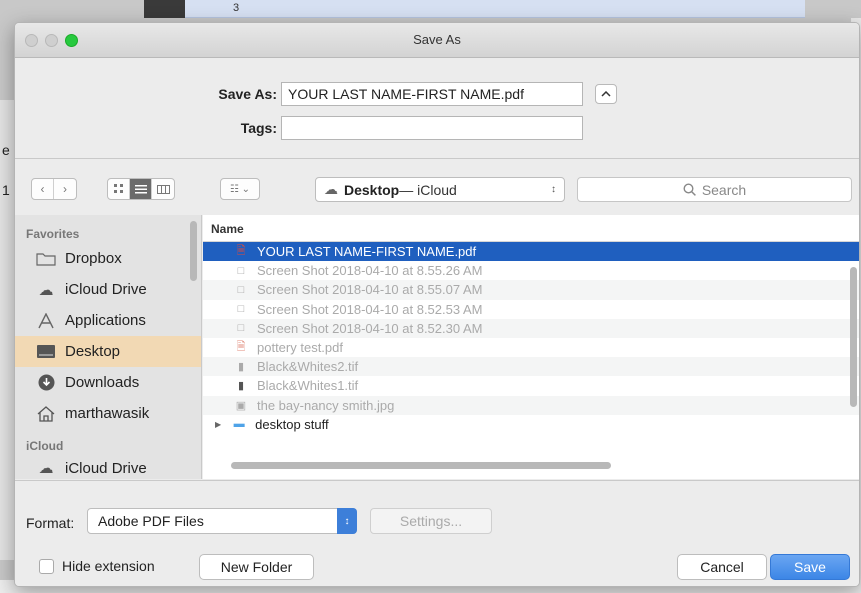 Image resolution: width=861 pixels, height=593 pixels. I want to click on horizontal-scrollbar, so click(421, 465).